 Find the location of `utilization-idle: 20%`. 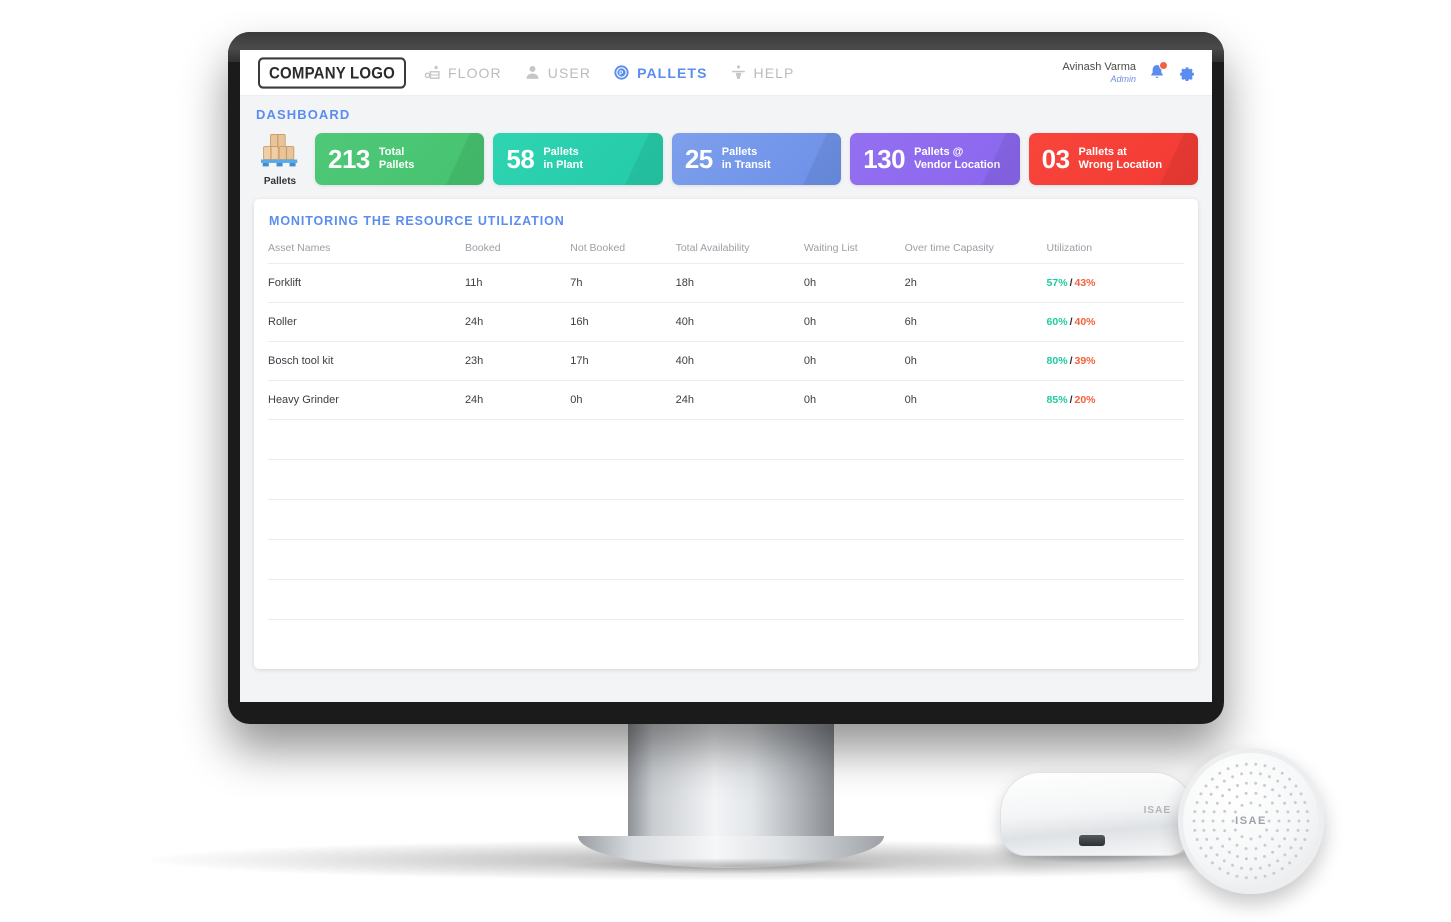

utilization-idle: 20% is located at coordinates (1085, 400).